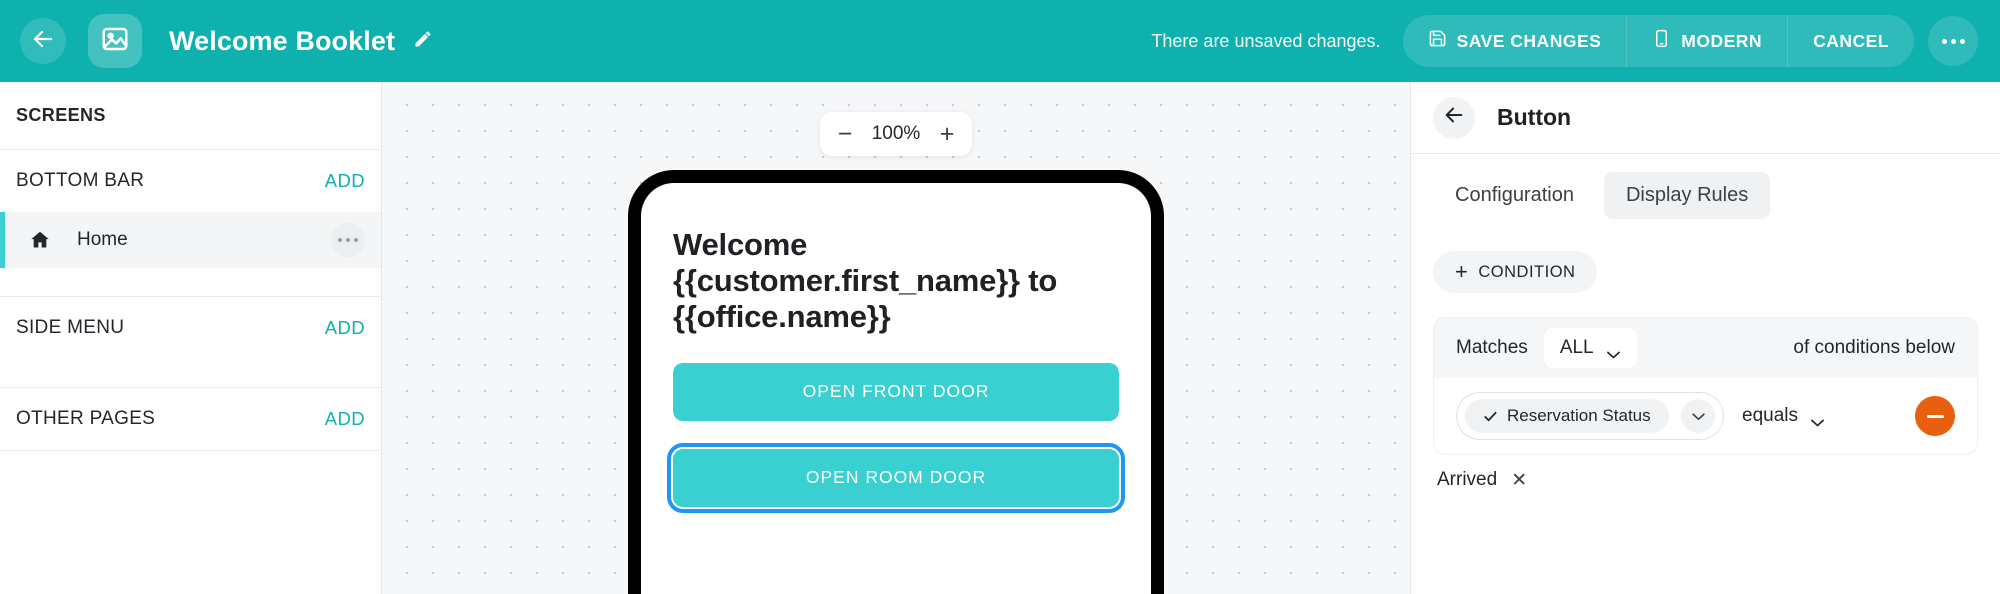 This screenshot has height=594, width=2000. What do you see at coordinates (1770, 415) in the screenshot?
I see `condition-operator-label: equals` at bounding box center [1770, 415].